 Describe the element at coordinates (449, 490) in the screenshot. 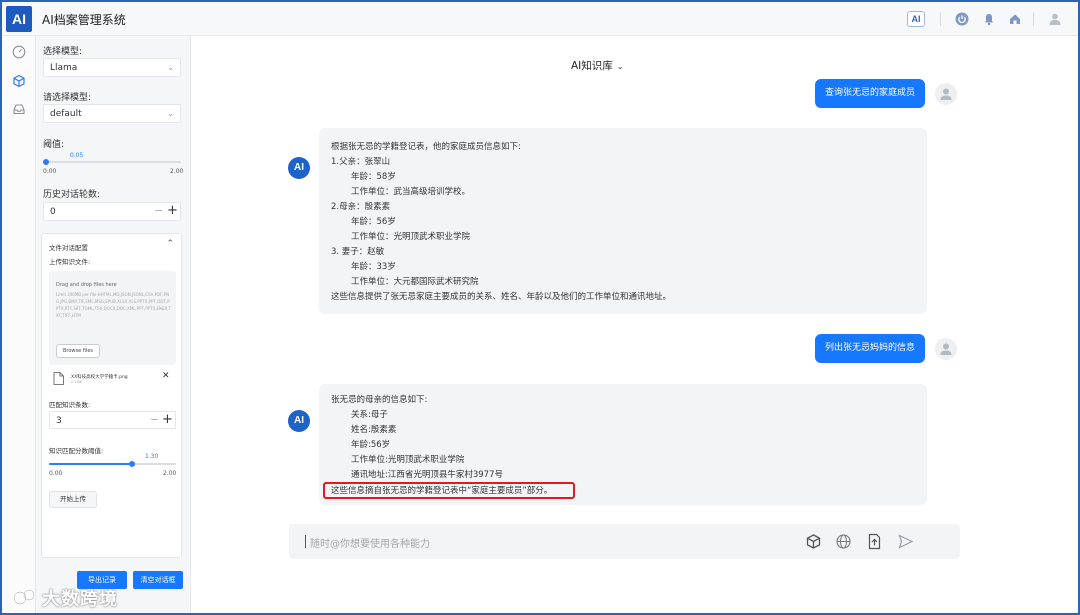

I see `highlight-box` at that location.